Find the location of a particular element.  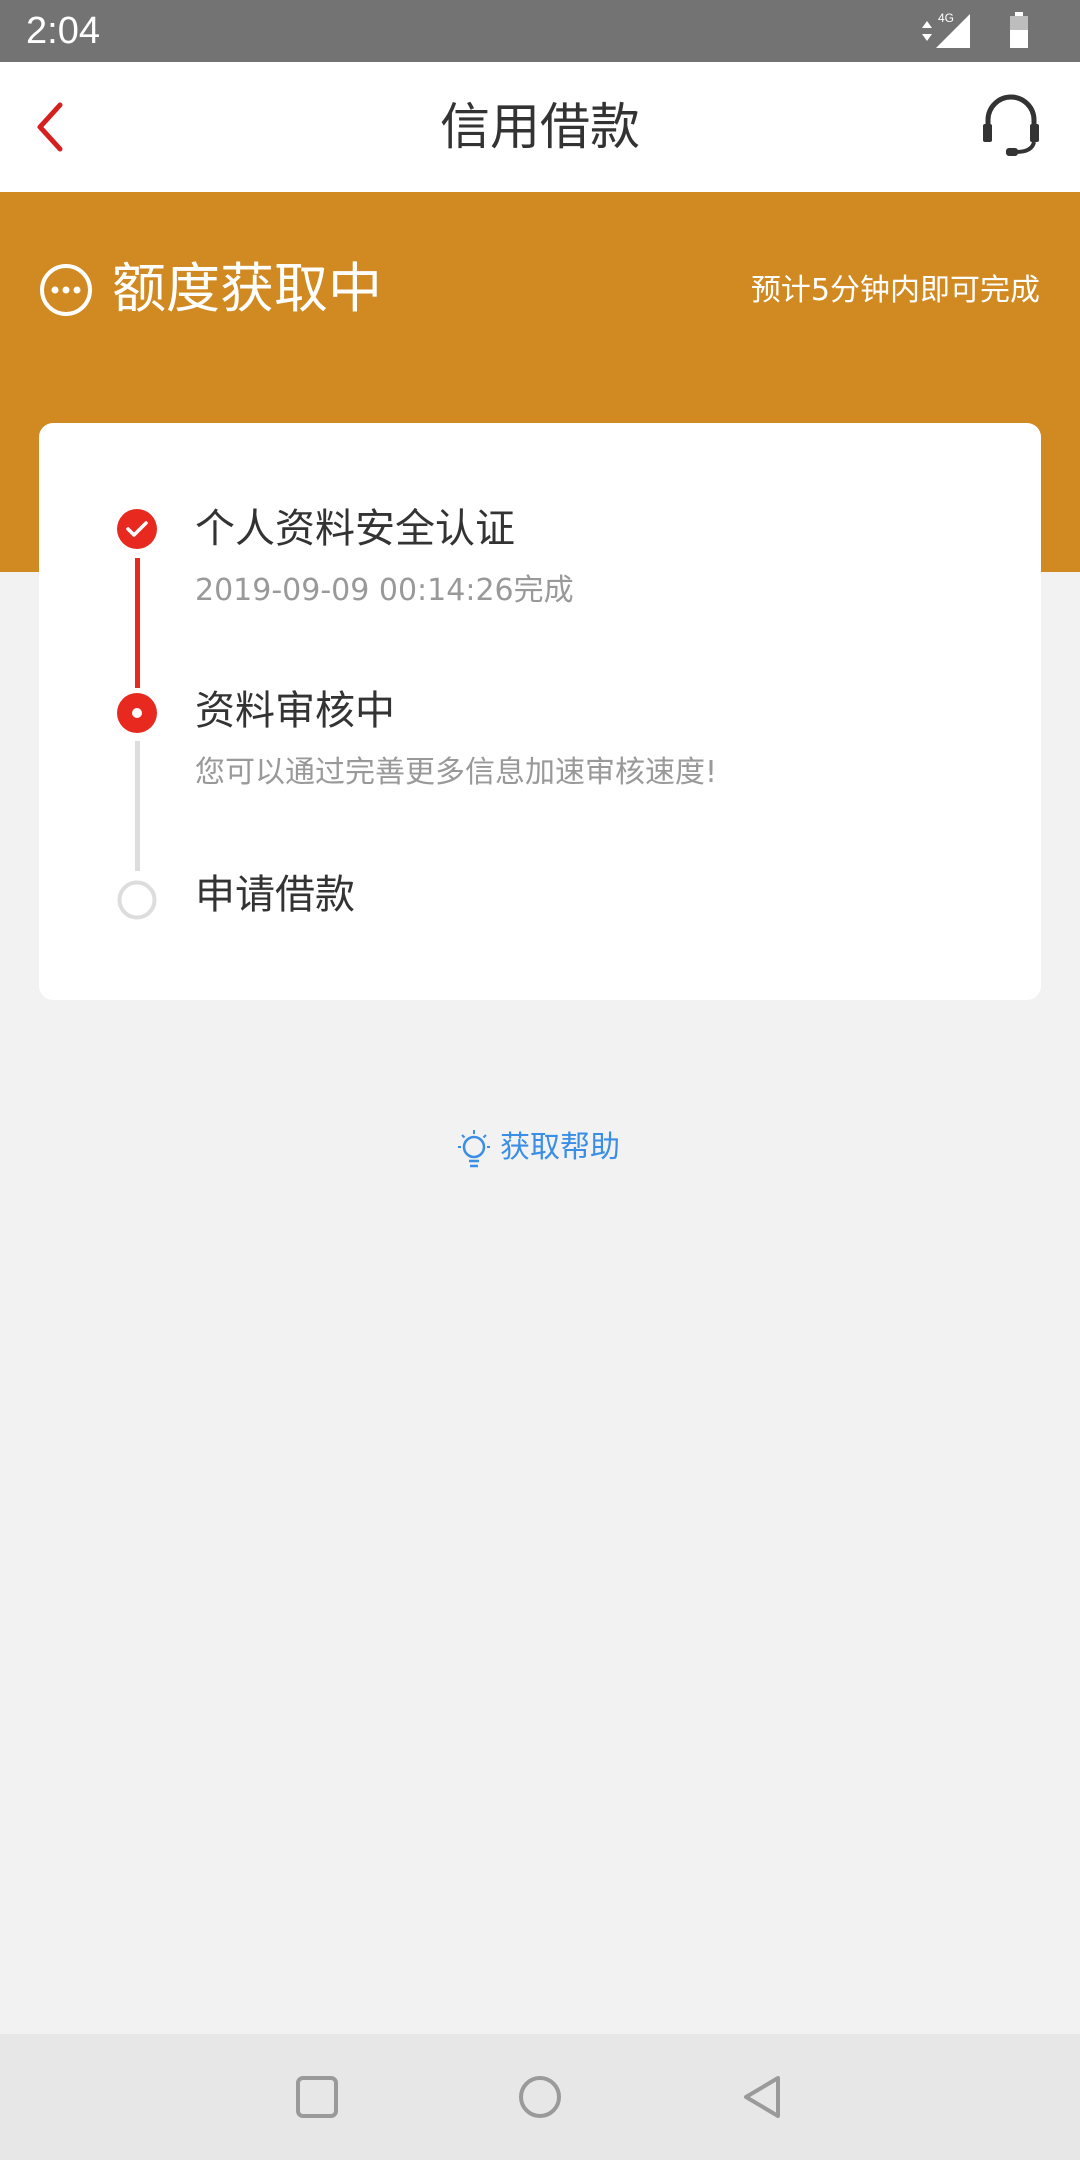

data-arrows-icon is located at coordinates (927, 31).